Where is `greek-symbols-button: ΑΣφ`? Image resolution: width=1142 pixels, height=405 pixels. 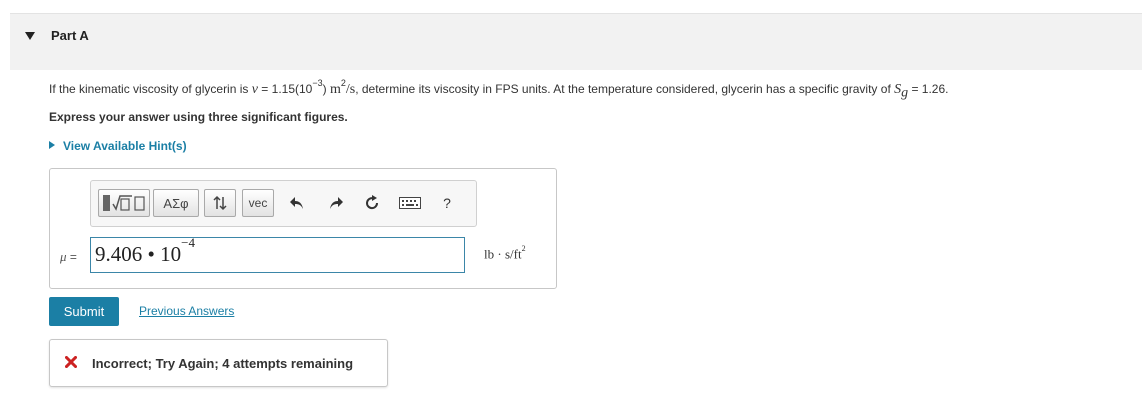 greek-symbols-button: ΑΣφ is located at coordinates (176, 203).